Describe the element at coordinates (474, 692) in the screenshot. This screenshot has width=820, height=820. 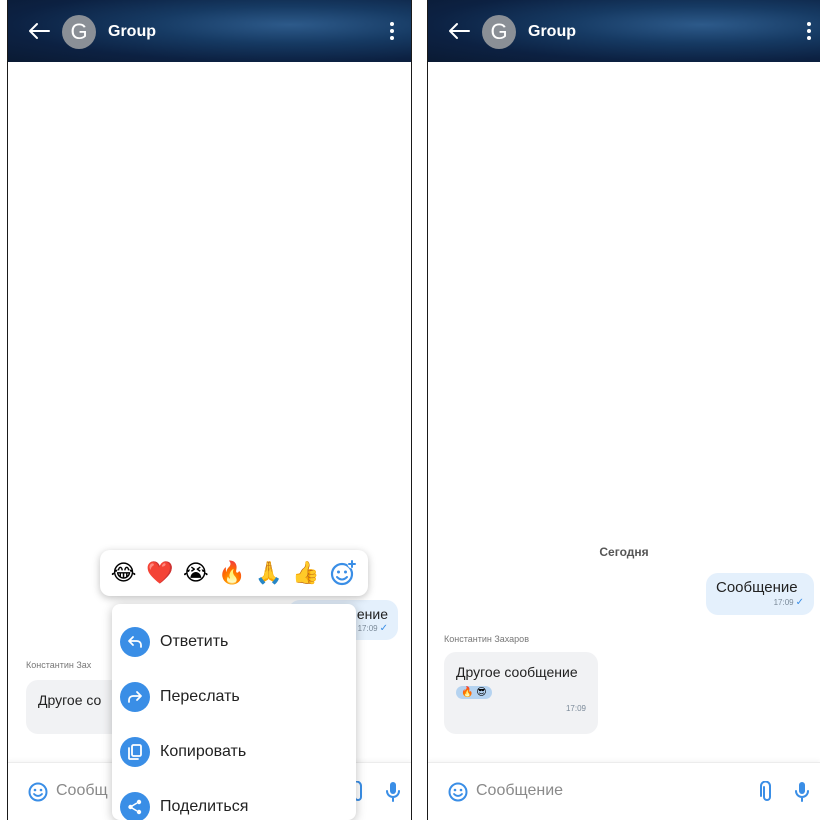
I see `message-reactions: 🔥 😎` at that location.